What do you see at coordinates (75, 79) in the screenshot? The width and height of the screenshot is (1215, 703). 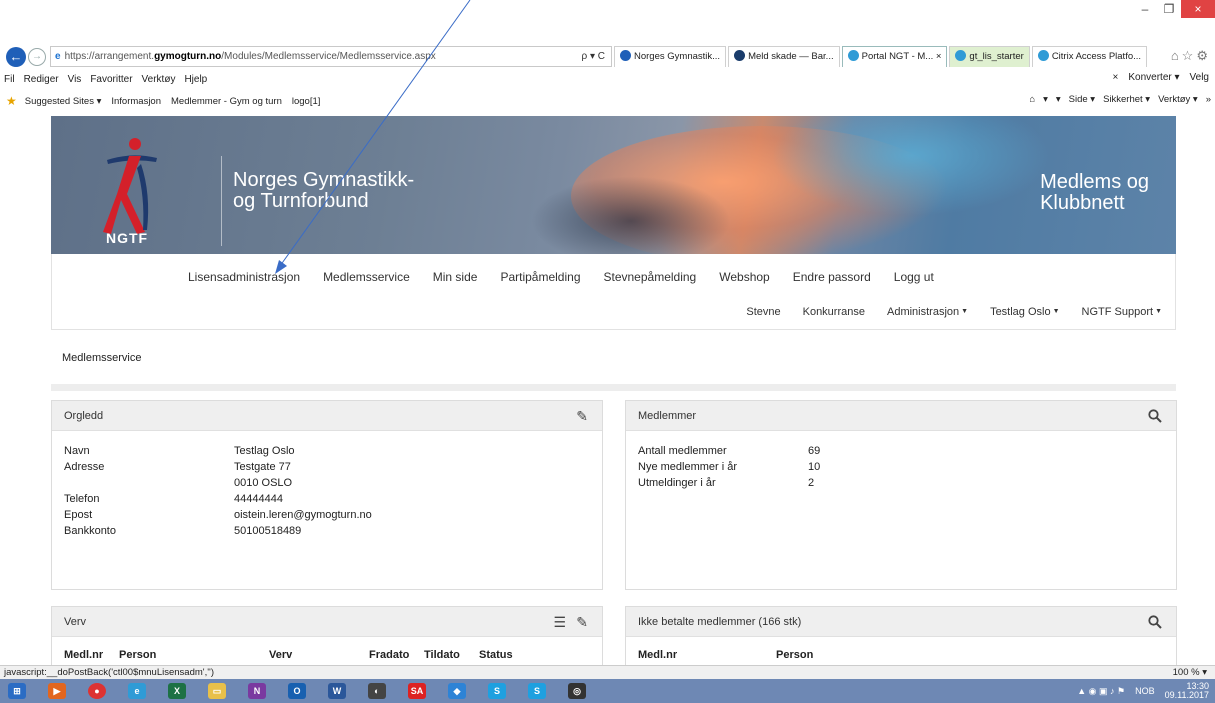 I see `menu-item: Vis` at bounding box center [75, 79].